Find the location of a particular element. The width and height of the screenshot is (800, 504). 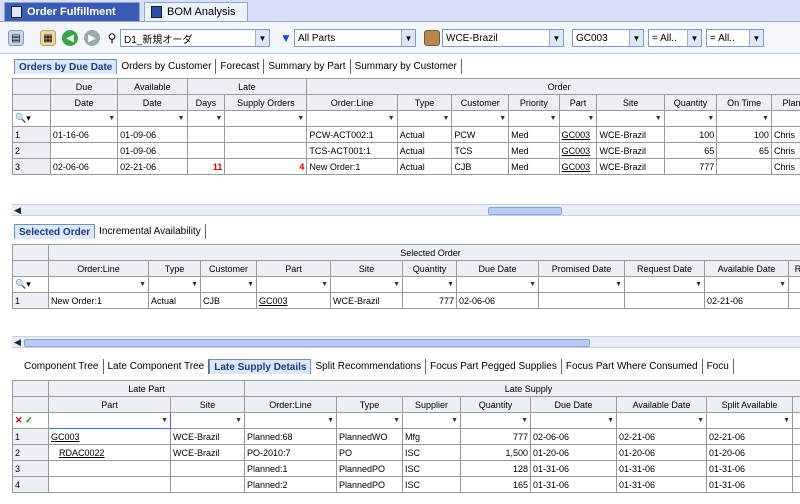

forward-icon: ▶ is located at coordinates (92, 38).